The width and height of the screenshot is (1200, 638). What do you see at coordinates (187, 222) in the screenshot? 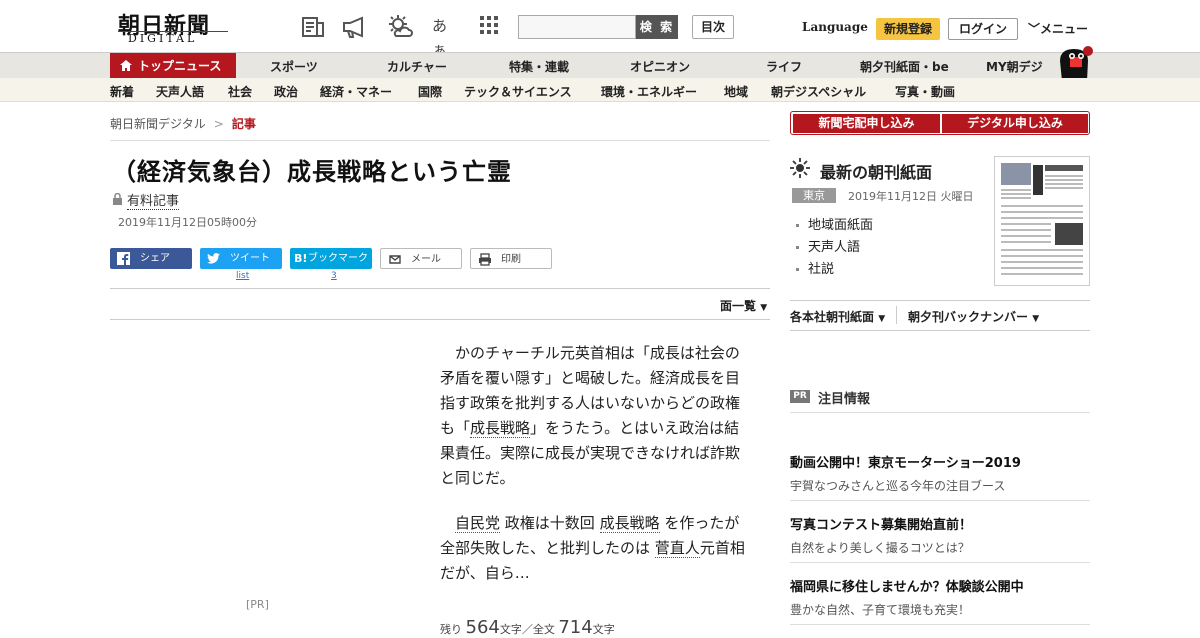
I see `article-date: 2019年11月12日05時00分` at bounding box center [187, 222].